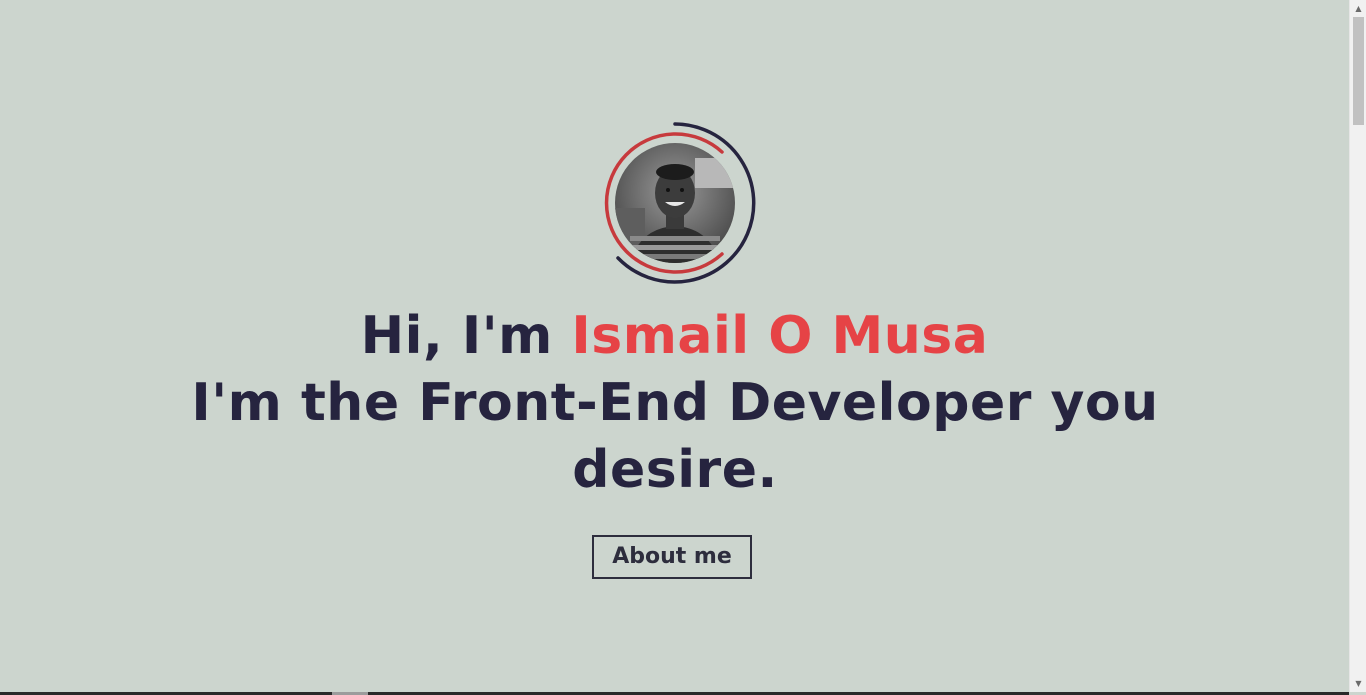 The image size is (1366, 695). I want to click on scrollbar-thumb, so click(1358, 71).